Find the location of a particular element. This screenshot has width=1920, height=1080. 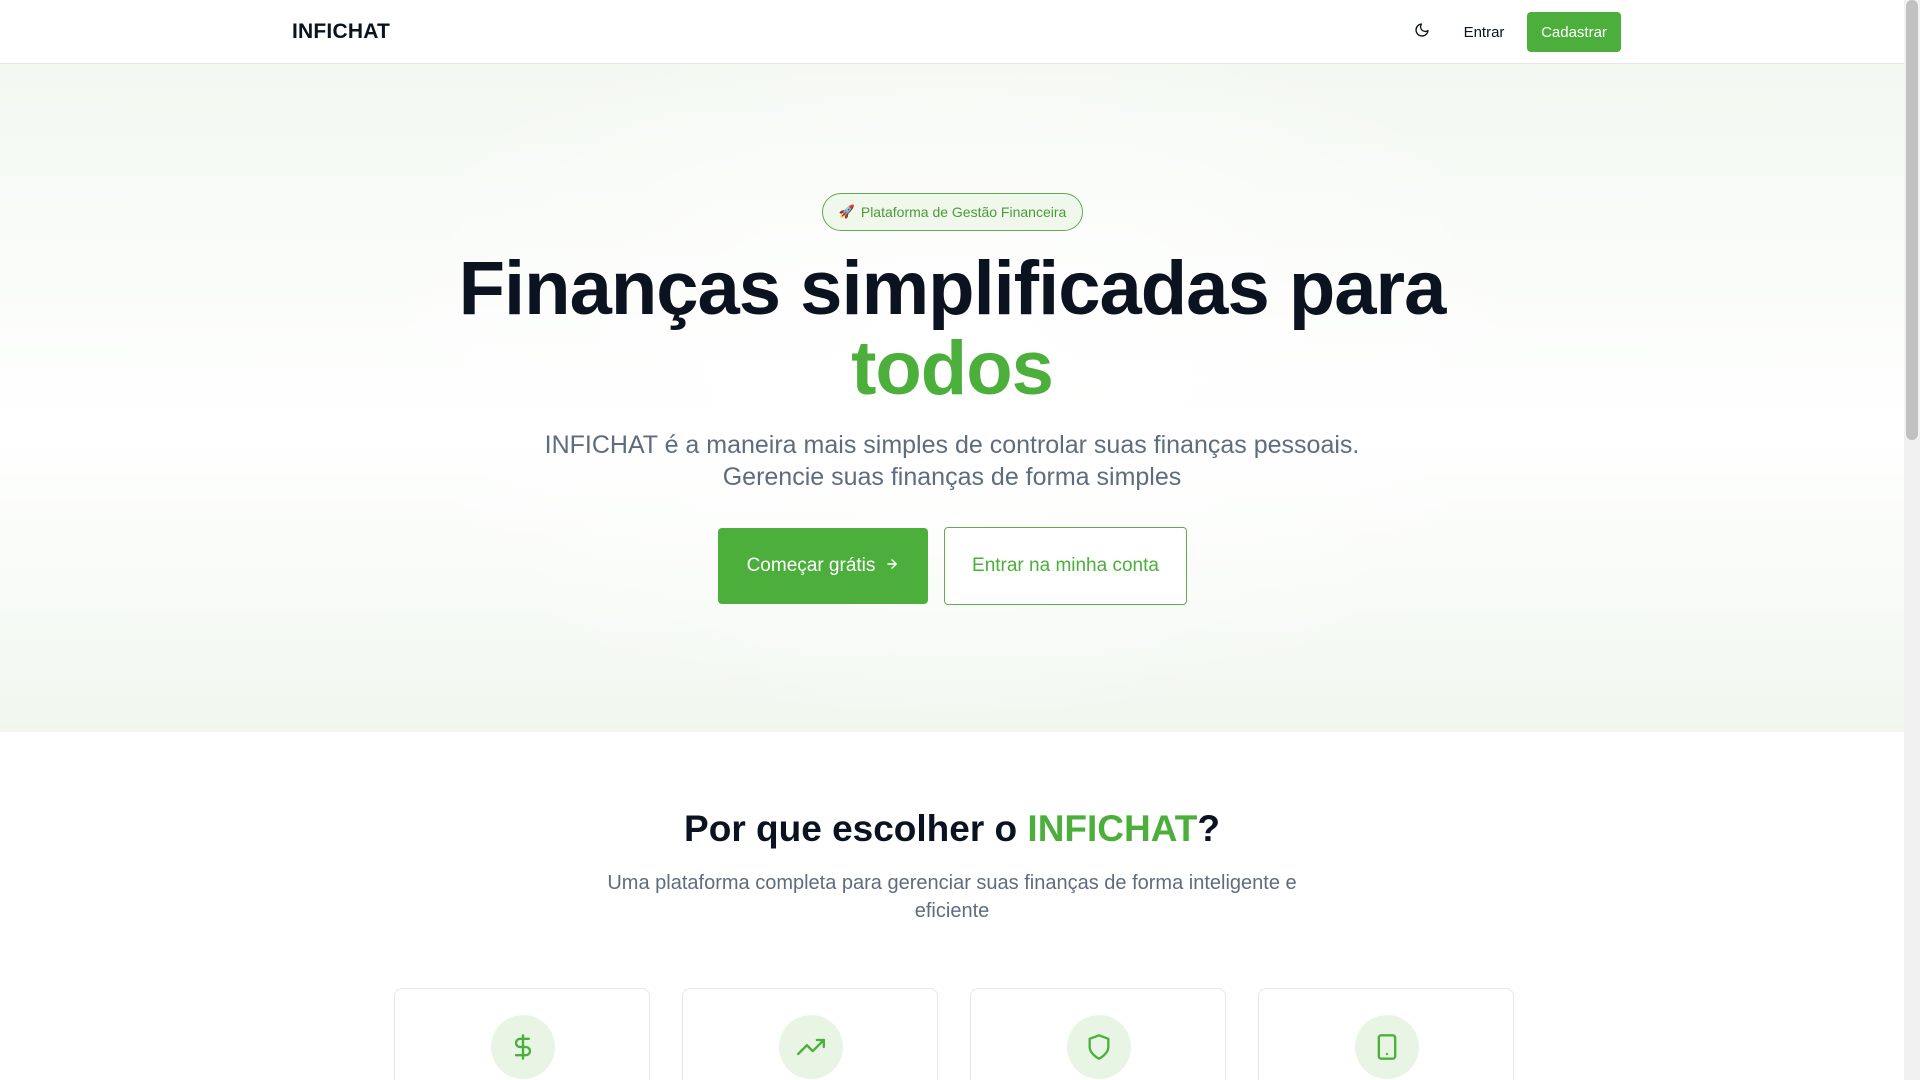

features-title-prefix: Por que escolher o is located at coordinates (856, 828).